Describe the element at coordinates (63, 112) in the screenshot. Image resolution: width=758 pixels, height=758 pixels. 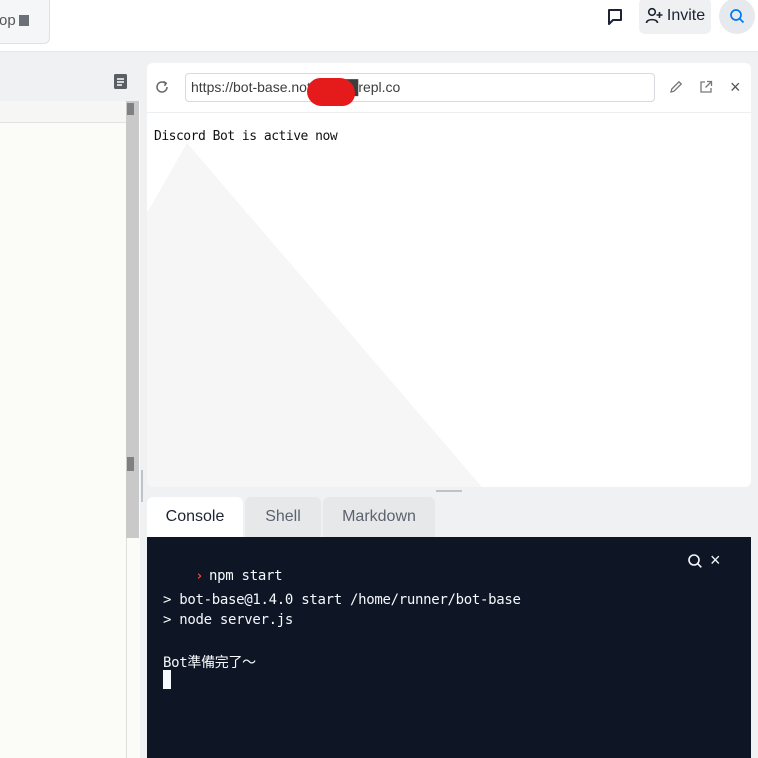
I see `file-tree-header-row` at that location.